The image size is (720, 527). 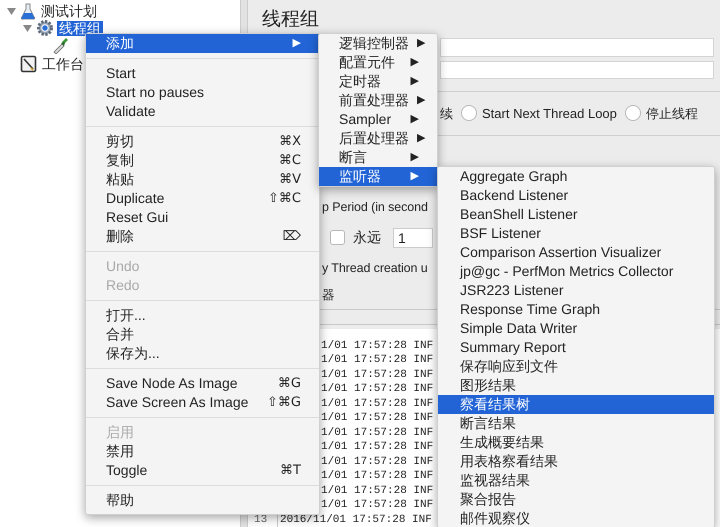 What do you see at coordinates (576, 518) in the screenshot?
I see `menu-item: 邮件观察仪` at bounding box center [576, 518].